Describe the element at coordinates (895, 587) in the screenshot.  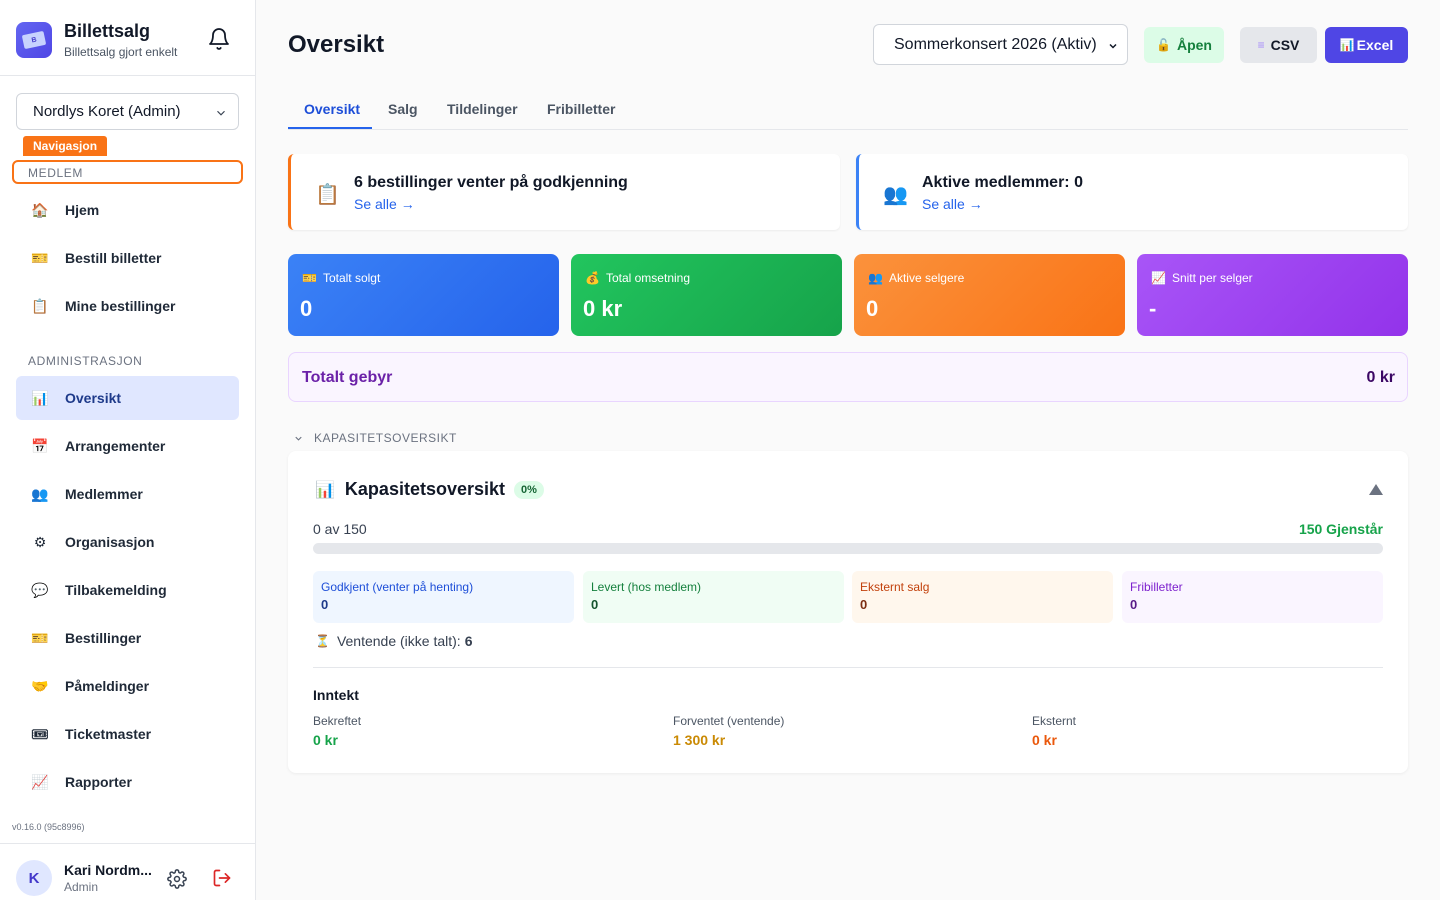
I see `capacity-box-label: Eksternt salg` at that location.